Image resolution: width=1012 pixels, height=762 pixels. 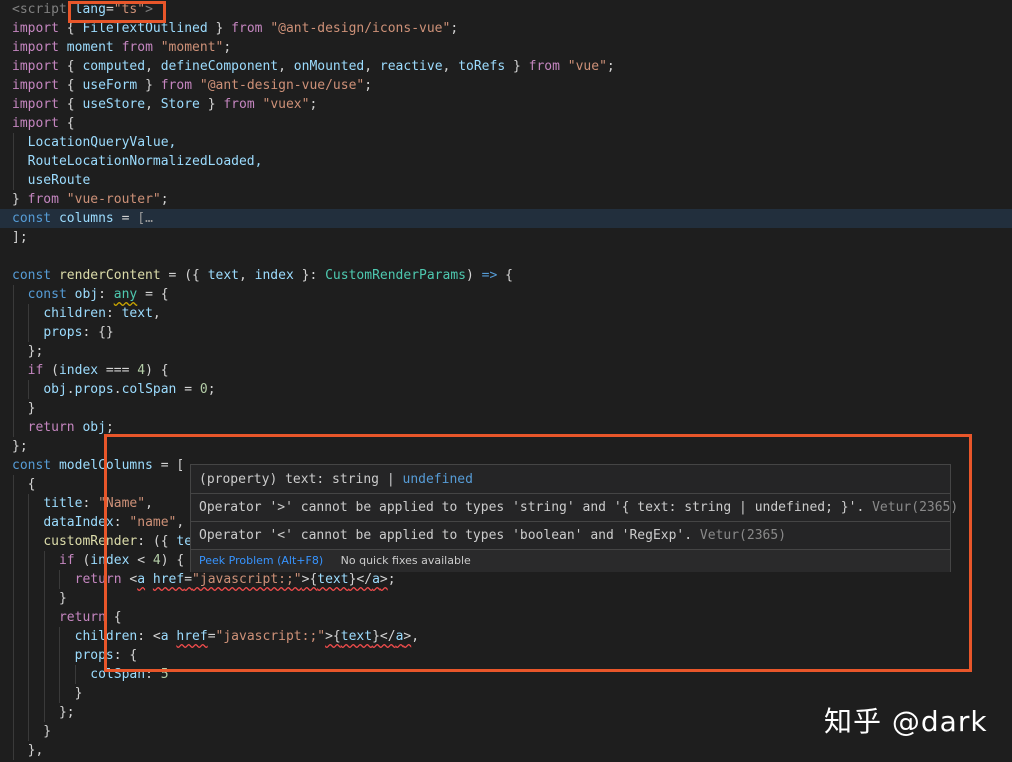 I want to click on code-line: dataIndex: "name",, so click(x=114, y=522).